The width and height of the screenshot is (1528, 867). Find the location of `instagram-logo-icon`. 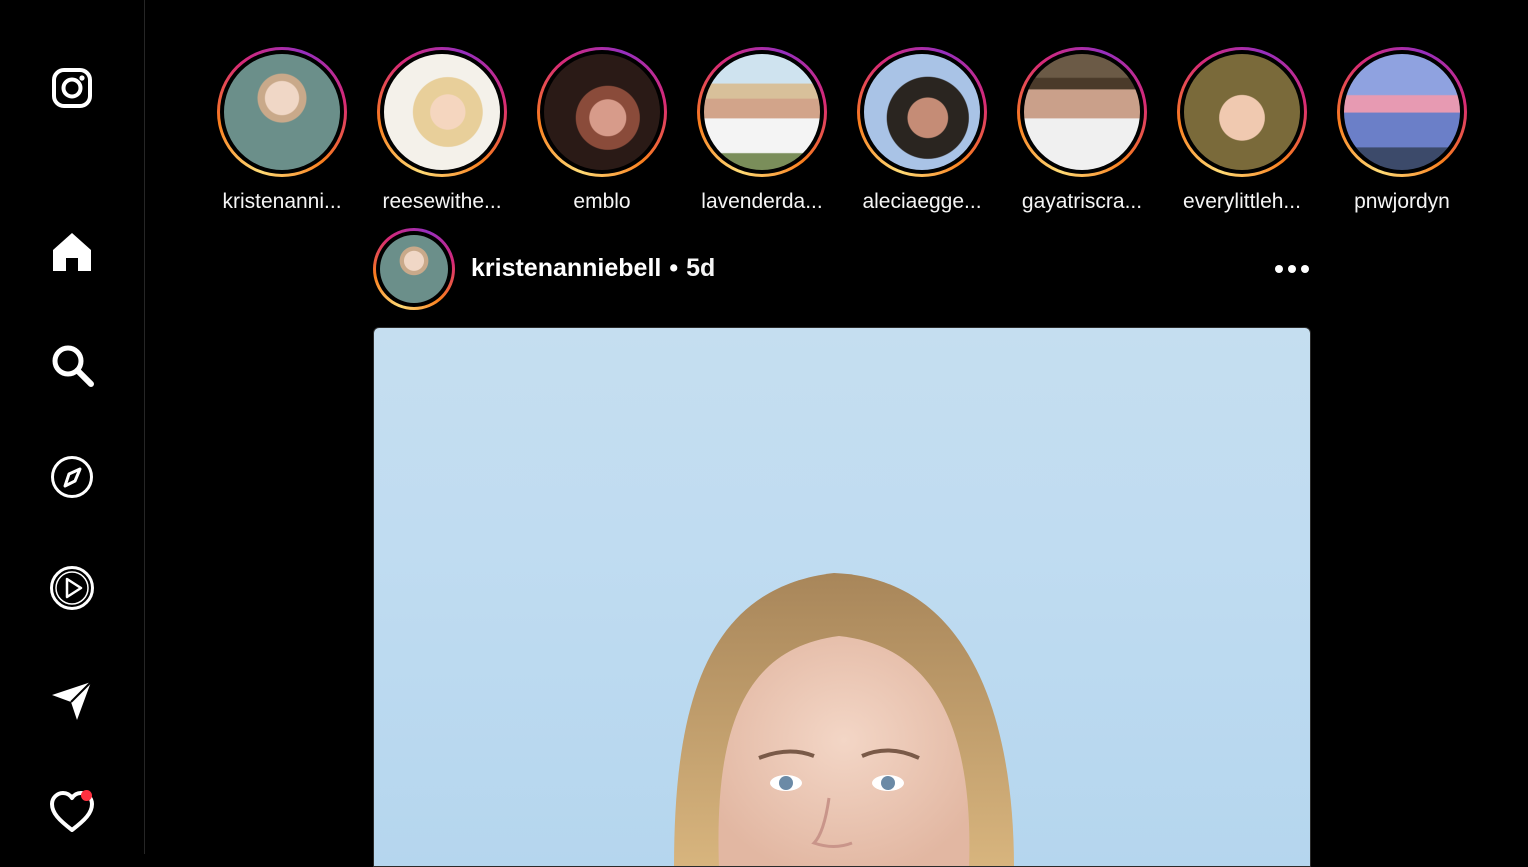

instagram-logo-icon is located at coordinates (72, 88).